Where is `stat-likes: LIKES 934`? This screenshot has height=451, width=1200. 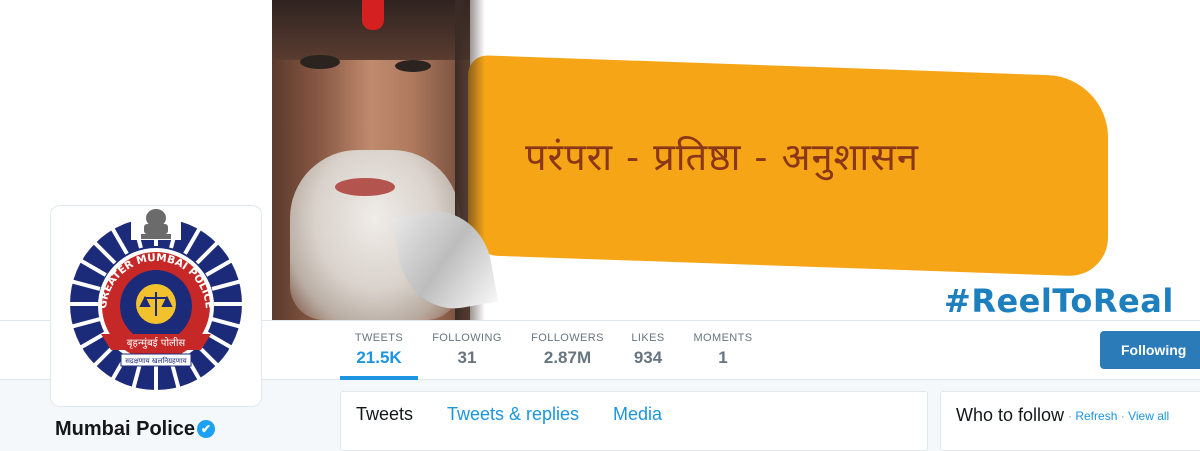
stat-likes: LIKES 934 is located at coordinates (648, 350).